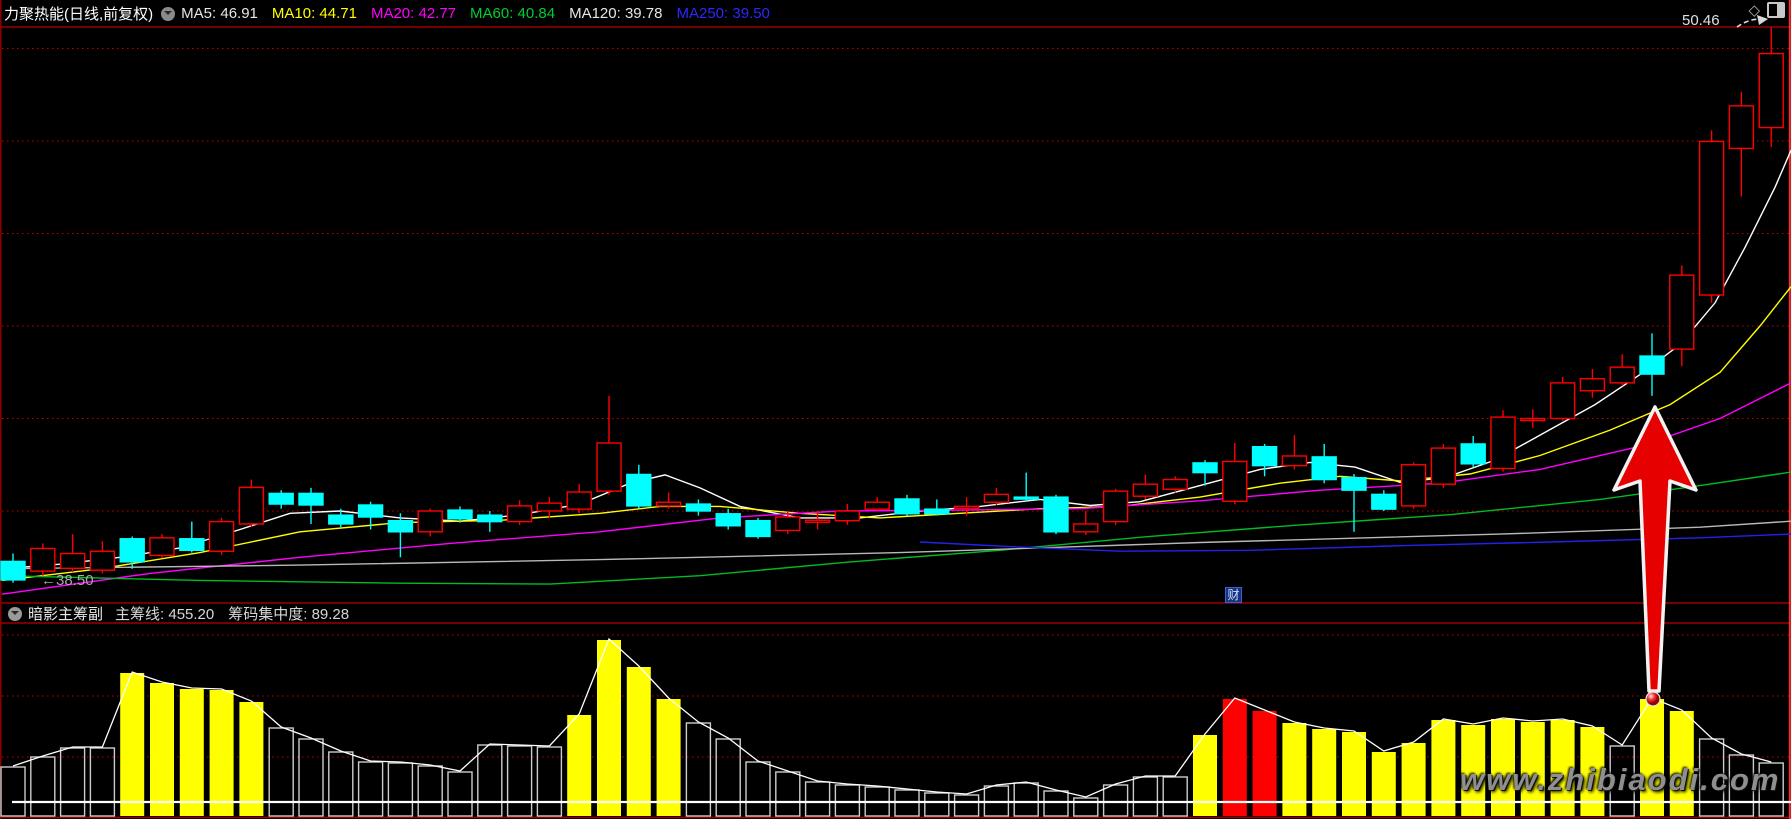 The height and width of the screenshot is (819, 1791). I want to click on indicator-header: 暗影主筹副 主筹线: 455.20 筹码集中度: 89.28, so click(895, 613).